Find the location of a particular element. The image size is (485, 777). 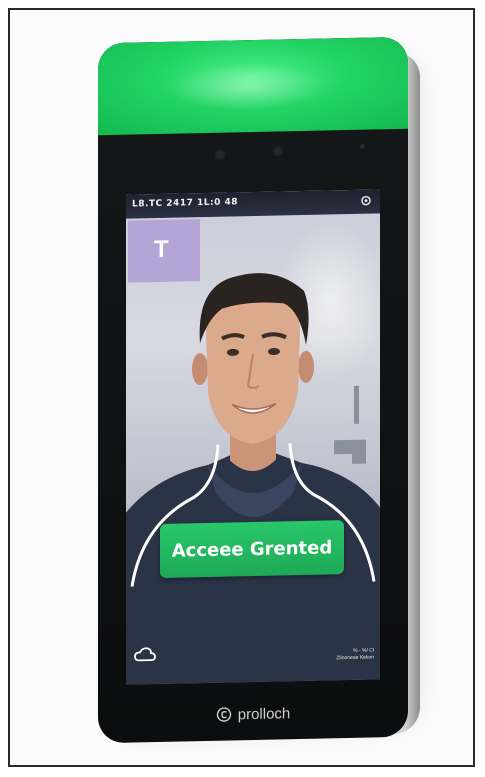

cloud-icon is located at coordinates (145, 655).